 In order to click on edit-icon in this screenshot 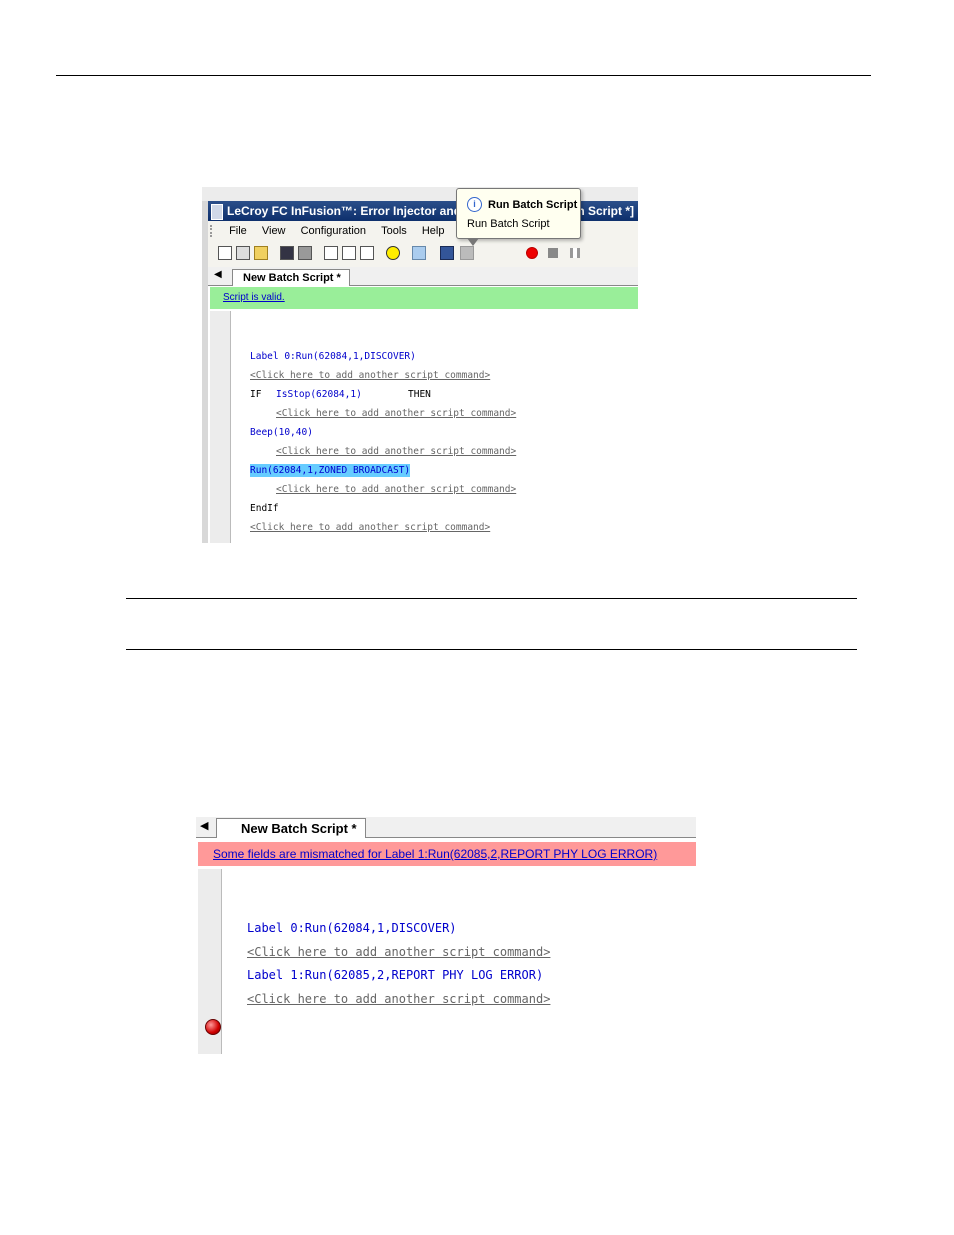, I will do `click(367, 253)`.